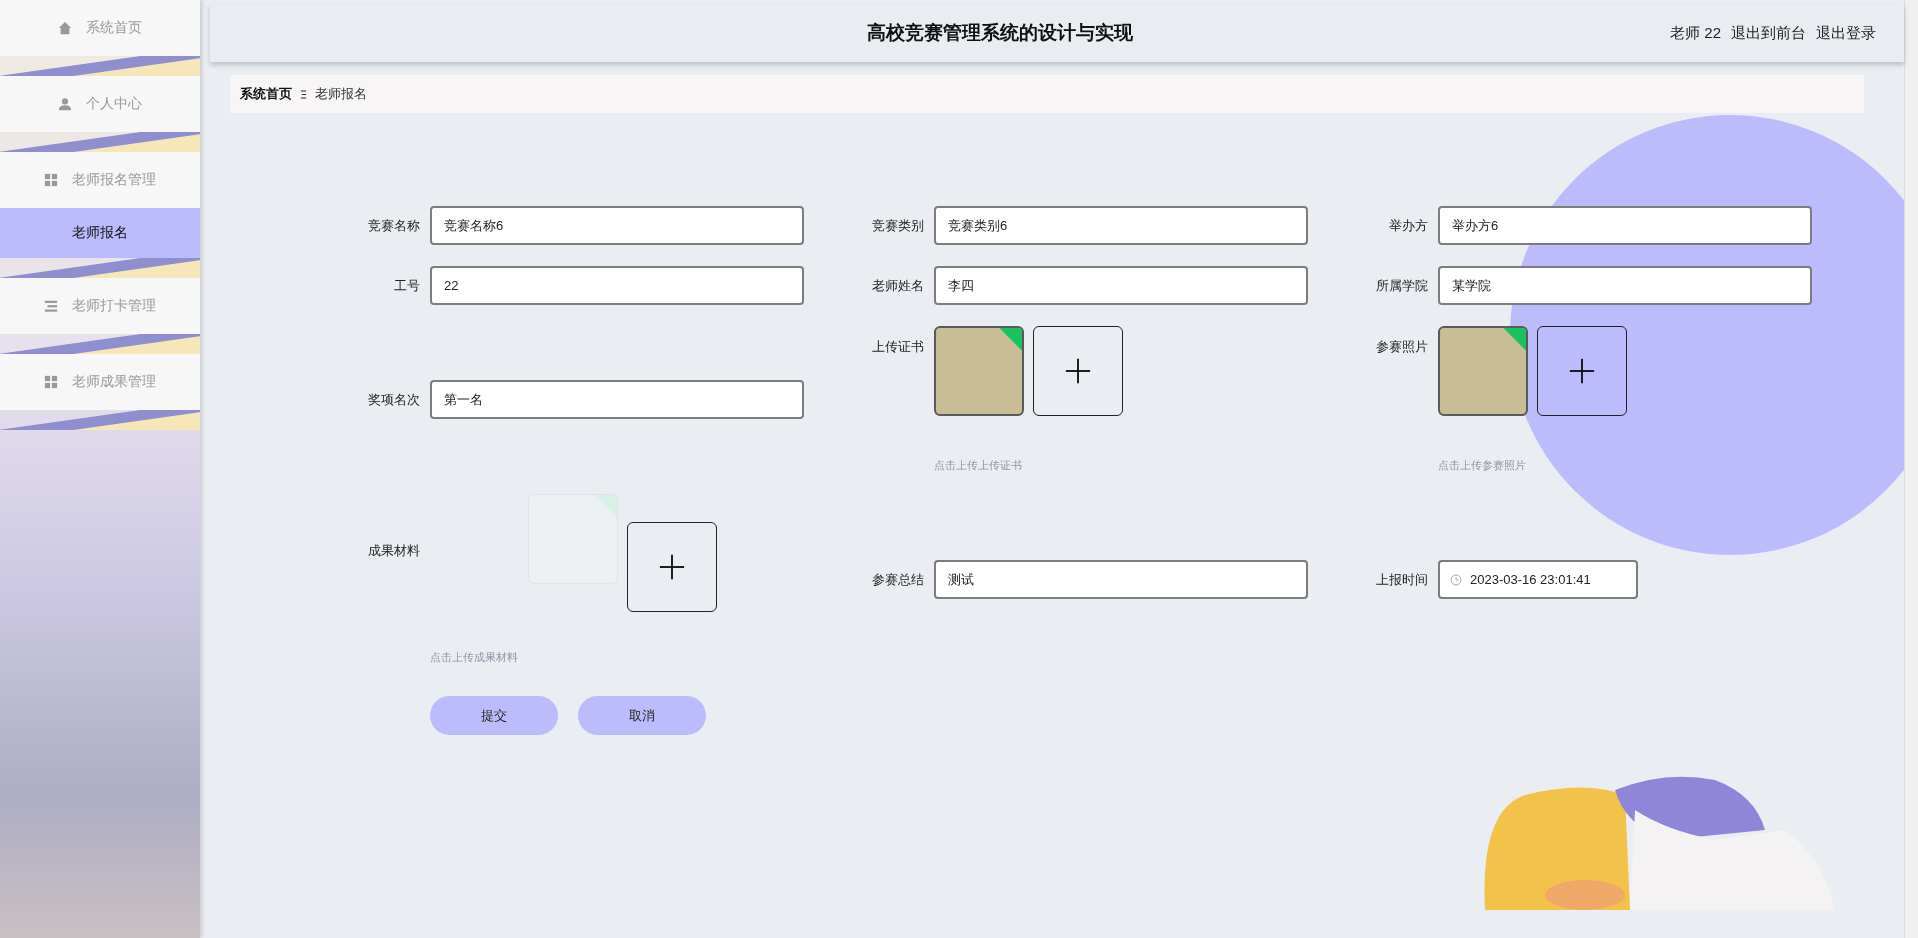  I want to click on field-label: 举办方, so click(1408, 225).